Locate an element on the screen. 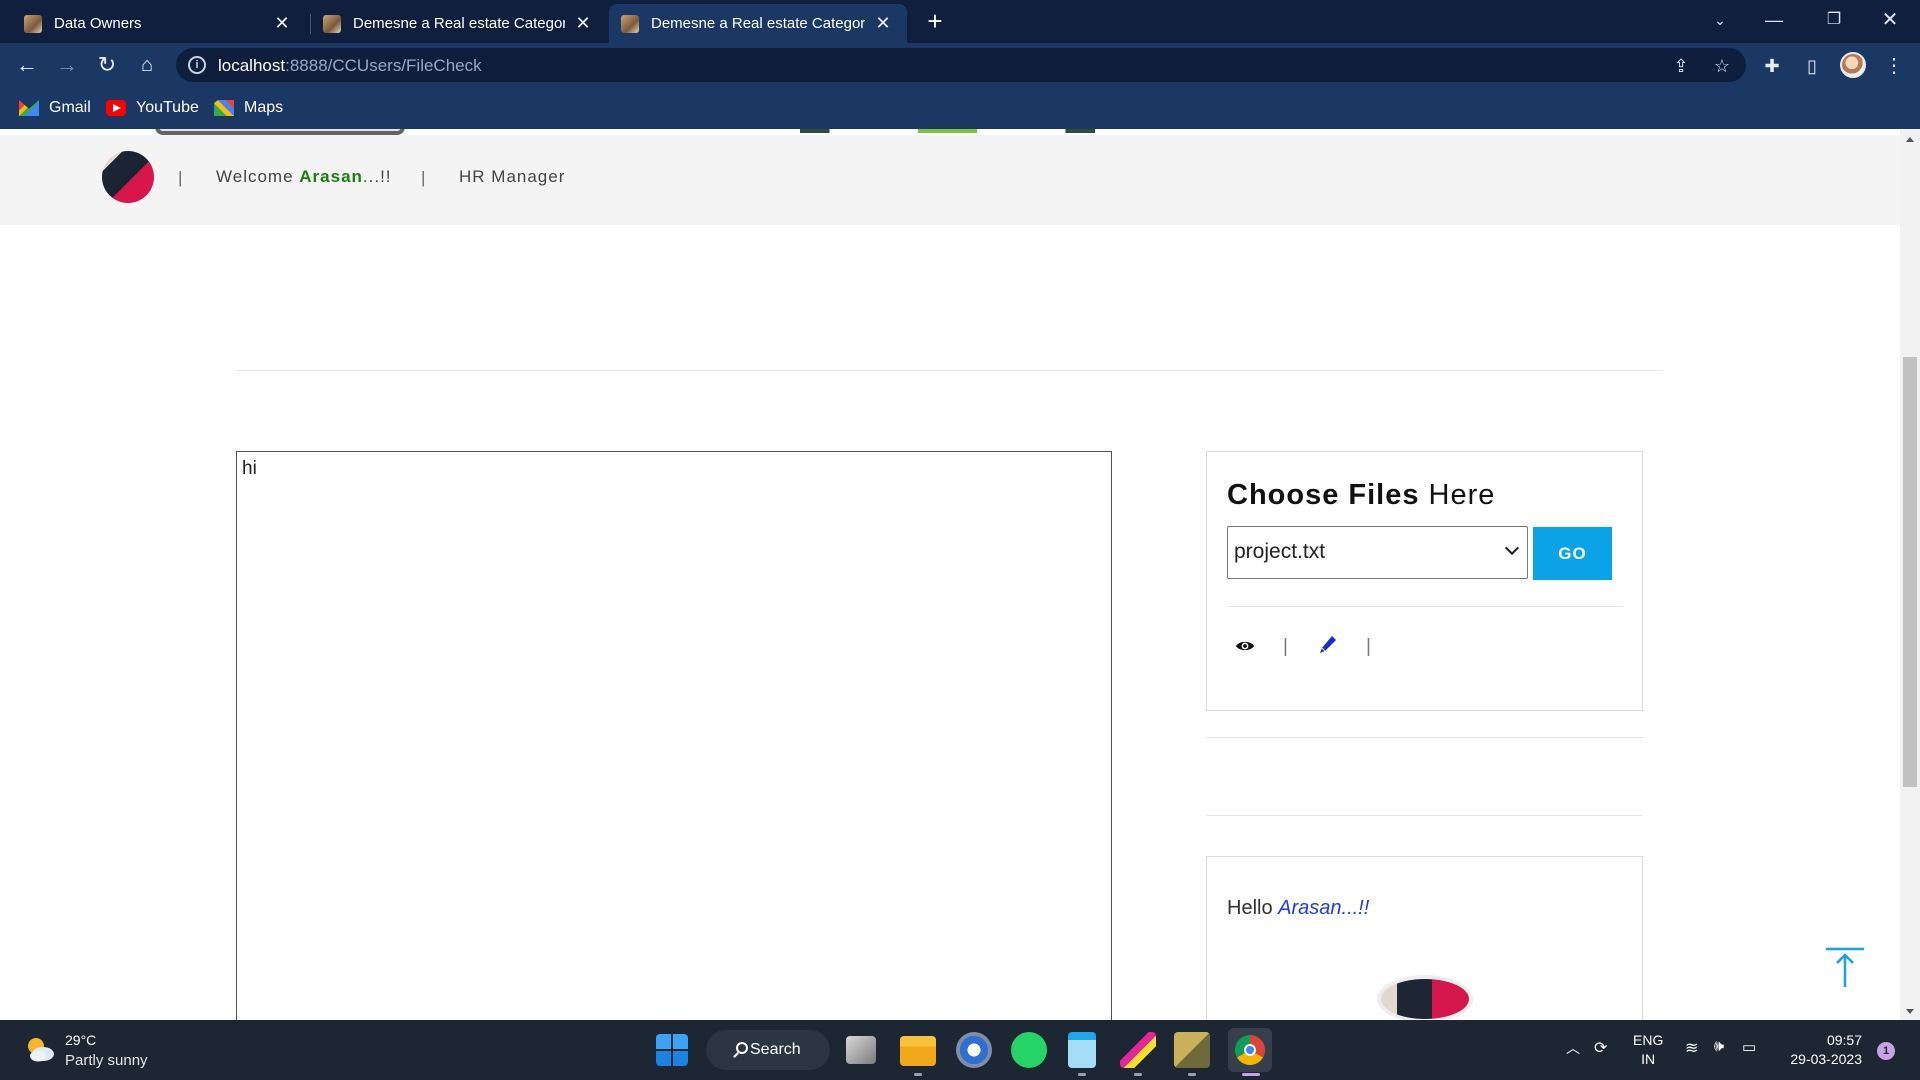 The image size is (1920, 1080). wifi-icon: ≋ is located at coordinates (1691, 1048).